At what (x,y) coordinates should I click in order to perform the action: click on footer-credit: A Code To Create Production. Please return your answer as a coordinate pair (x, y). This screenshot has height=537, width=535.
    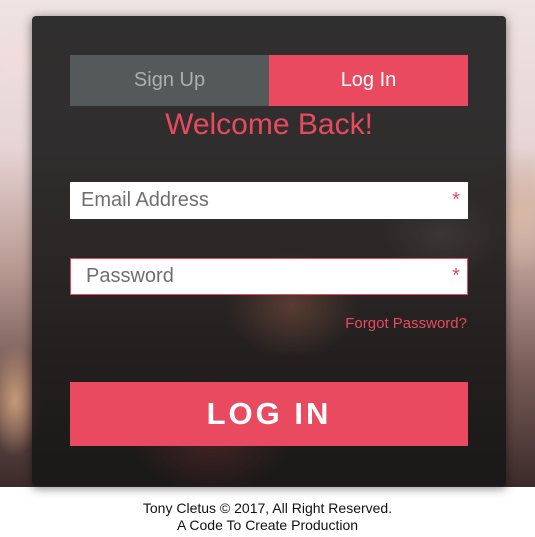
    Looking at the image, I should click on (267, 525).